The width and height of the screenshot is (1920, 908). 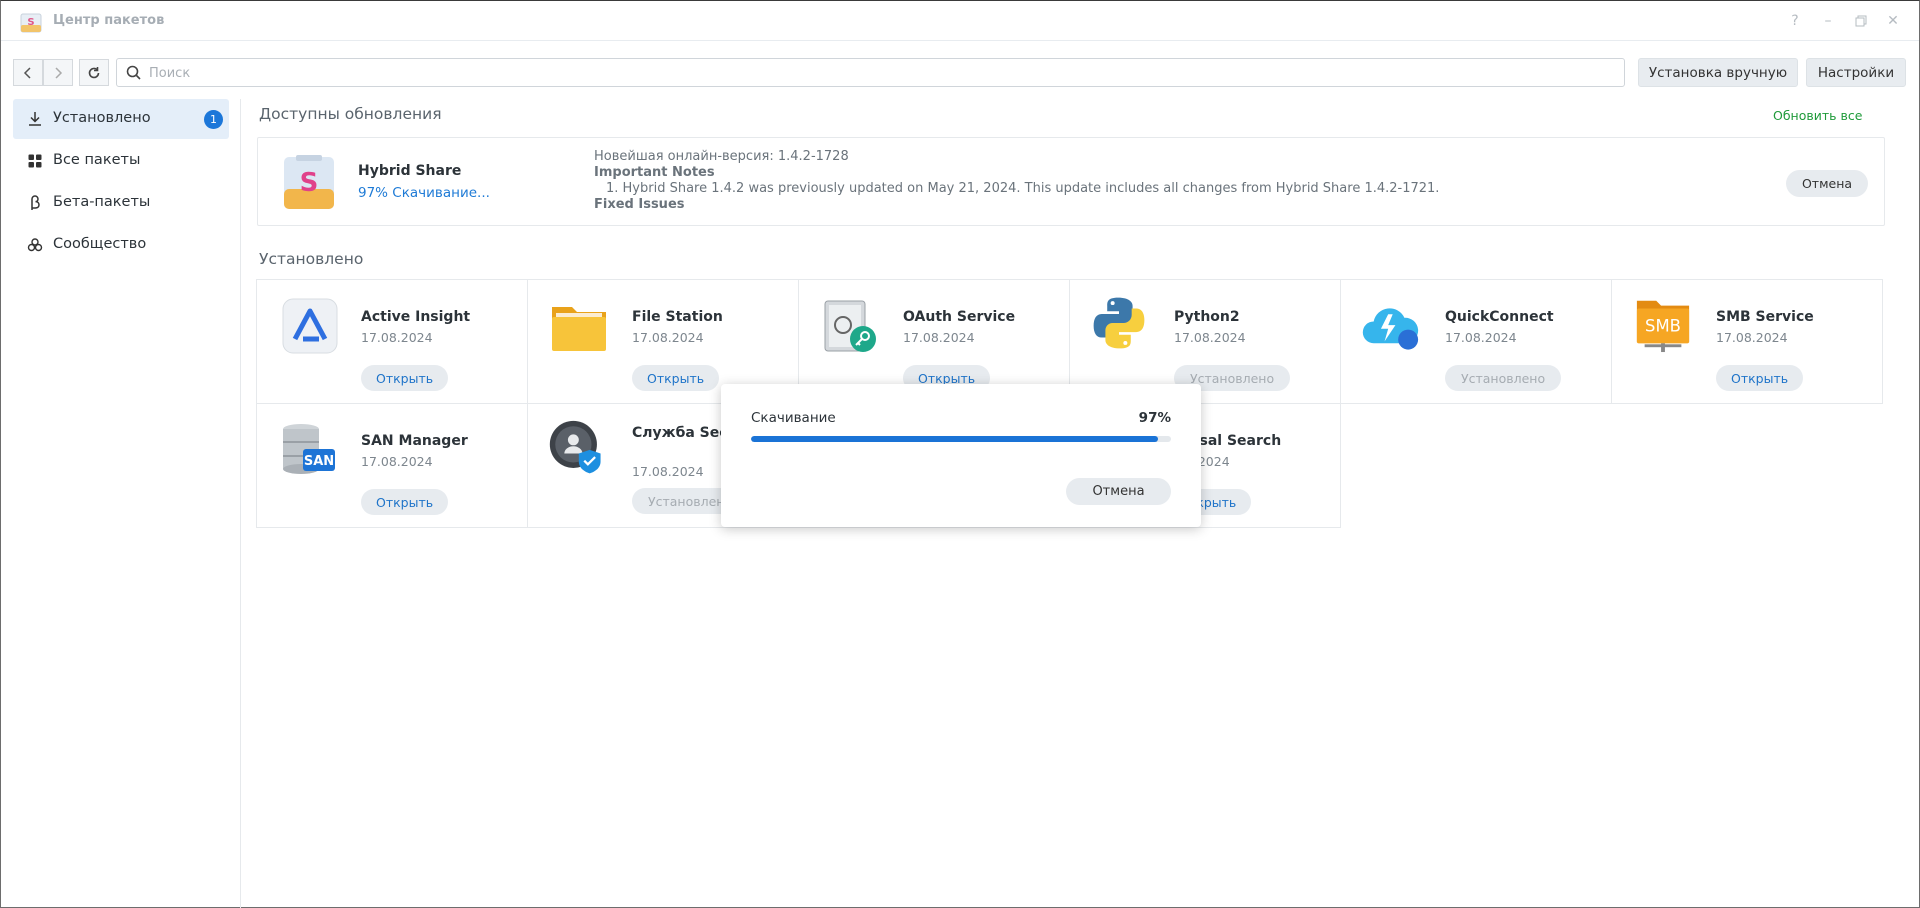 I want to click on chevron-right-icon, so click(x=59, y=72).